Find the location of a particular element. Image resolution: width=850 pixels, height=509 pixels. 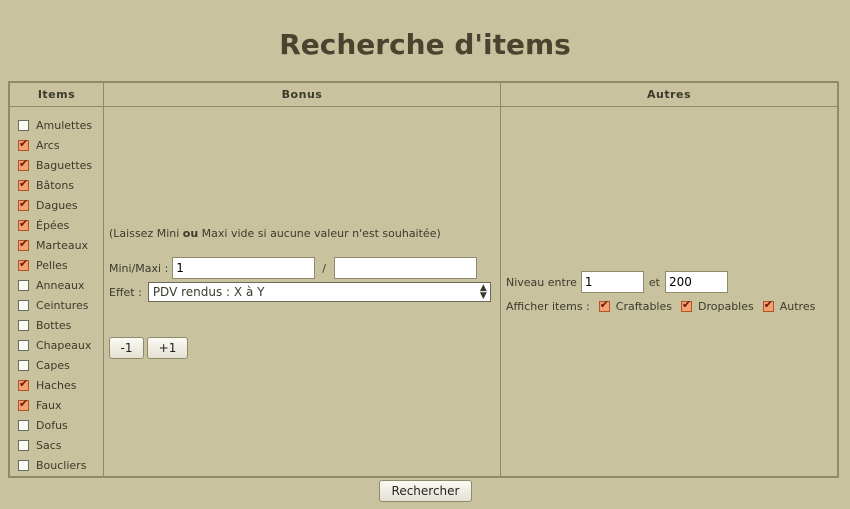

item-row: Boucliers is located at coordinates (55, 465).